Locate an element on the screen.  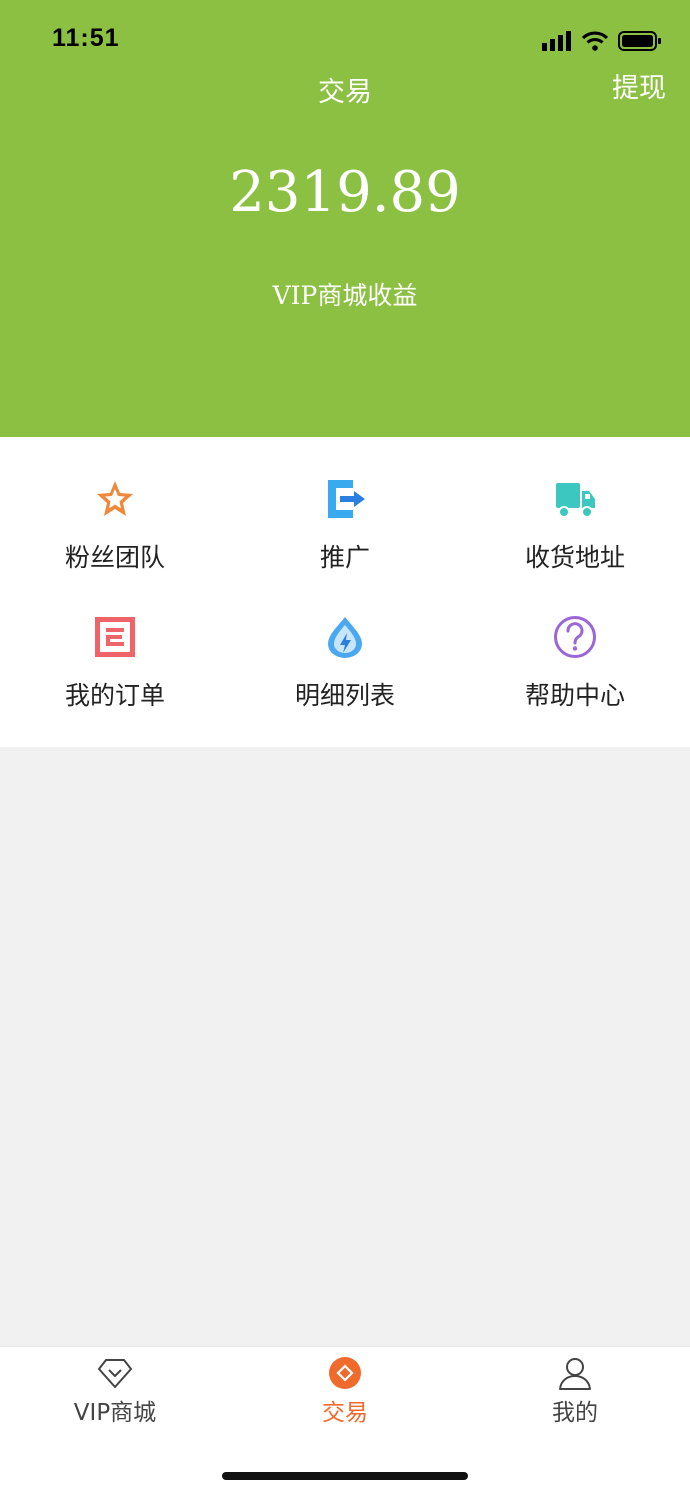
withdraw-button: 提现 is located at coordinates (639, 85).